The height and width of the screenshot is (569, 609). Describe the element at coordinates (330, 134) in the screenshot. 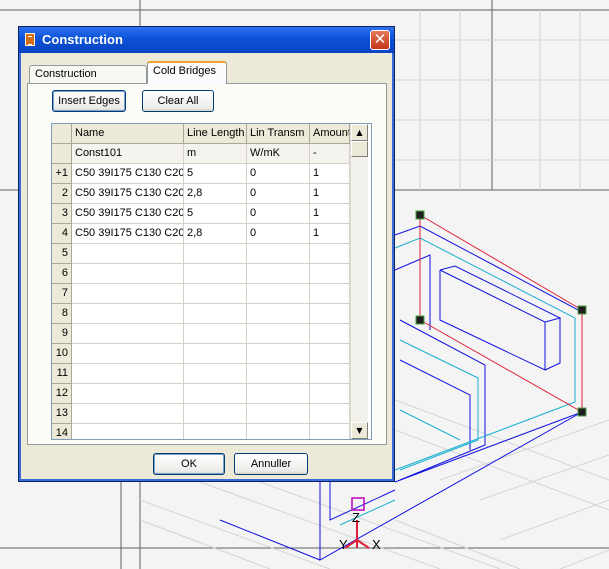

I see `column-header-amount: Amount` at that location.